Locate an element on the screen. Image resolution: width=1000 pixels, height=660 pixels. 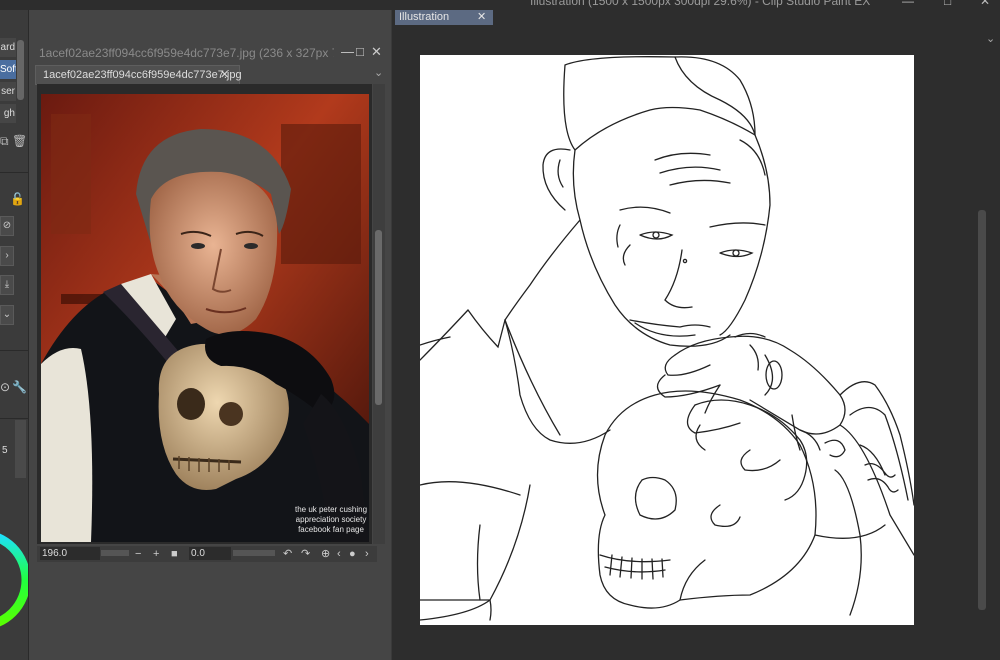
sub-view-tab-label: 1acef02ae23ff094cc6f959e4dc773e7.jpg is located at coordinates (142, 75).